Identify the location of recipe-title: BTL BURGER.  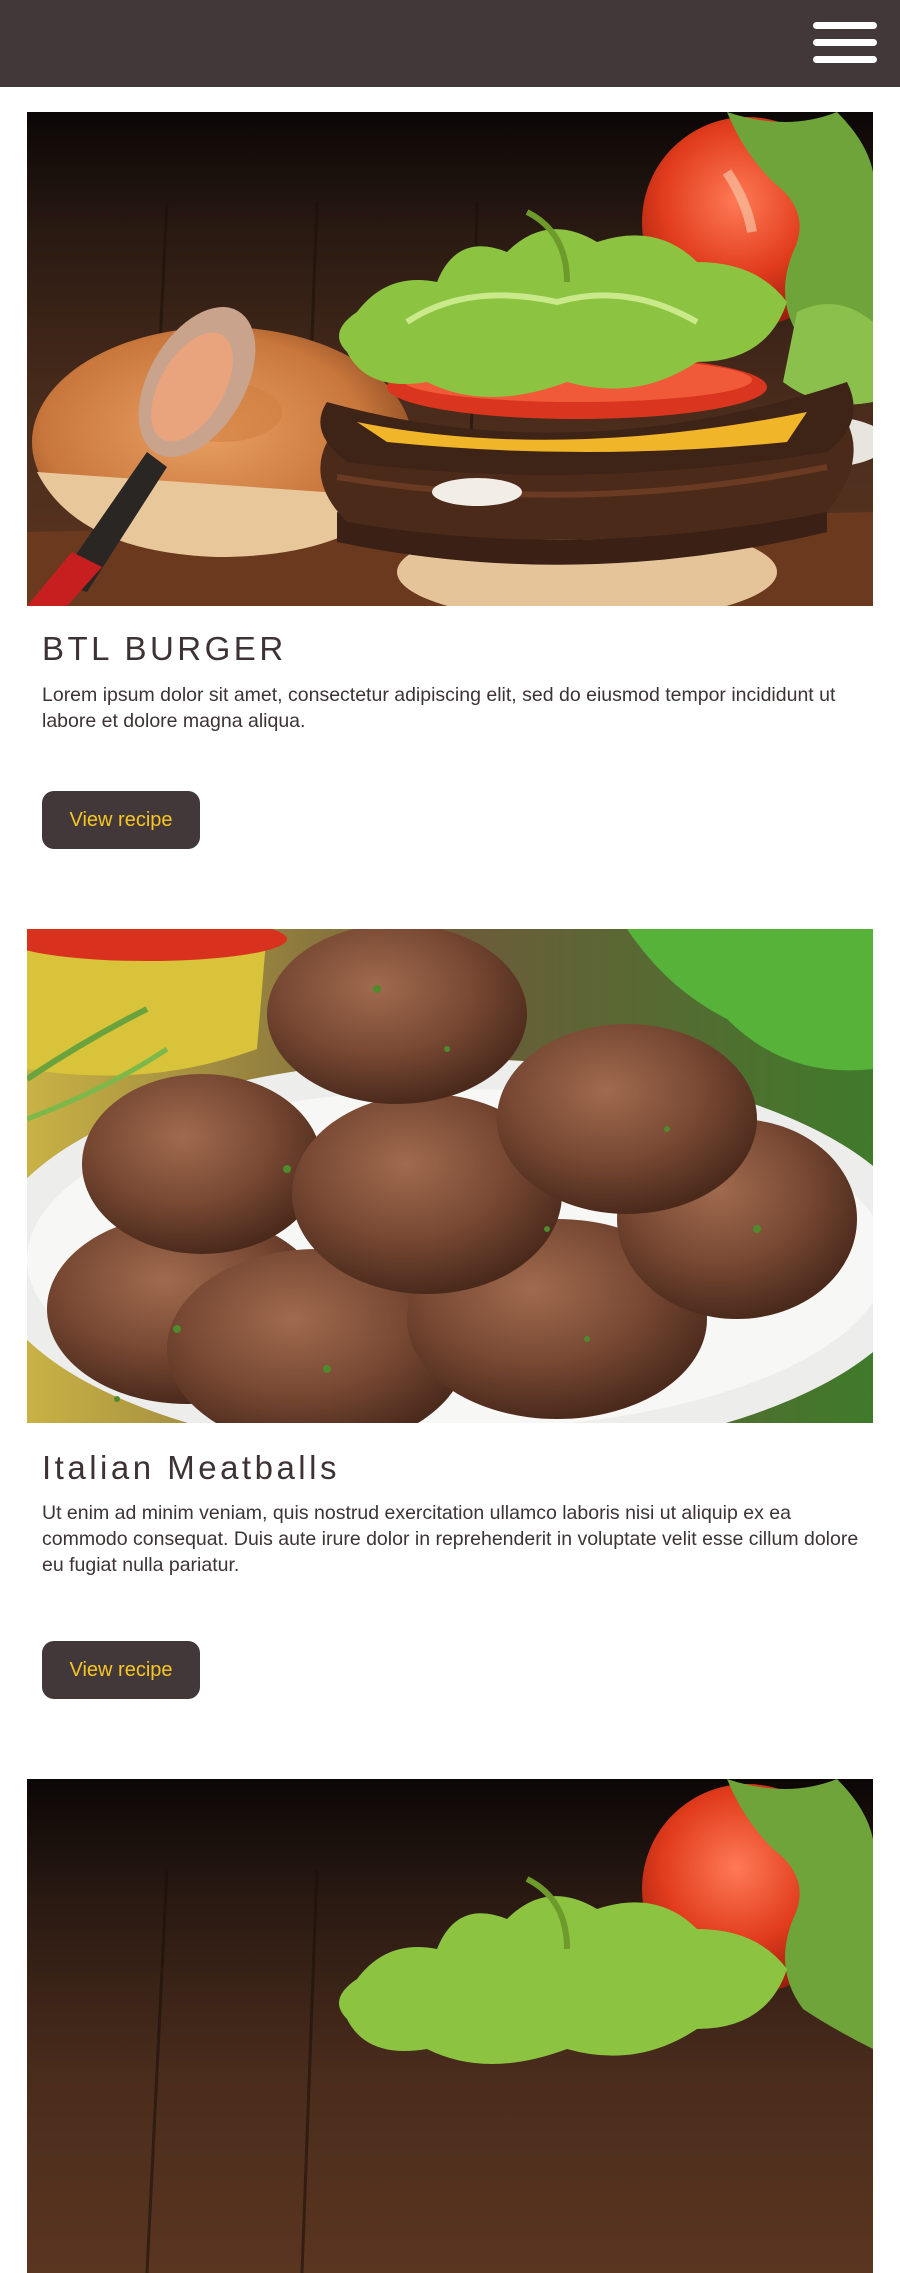
(164, 648).